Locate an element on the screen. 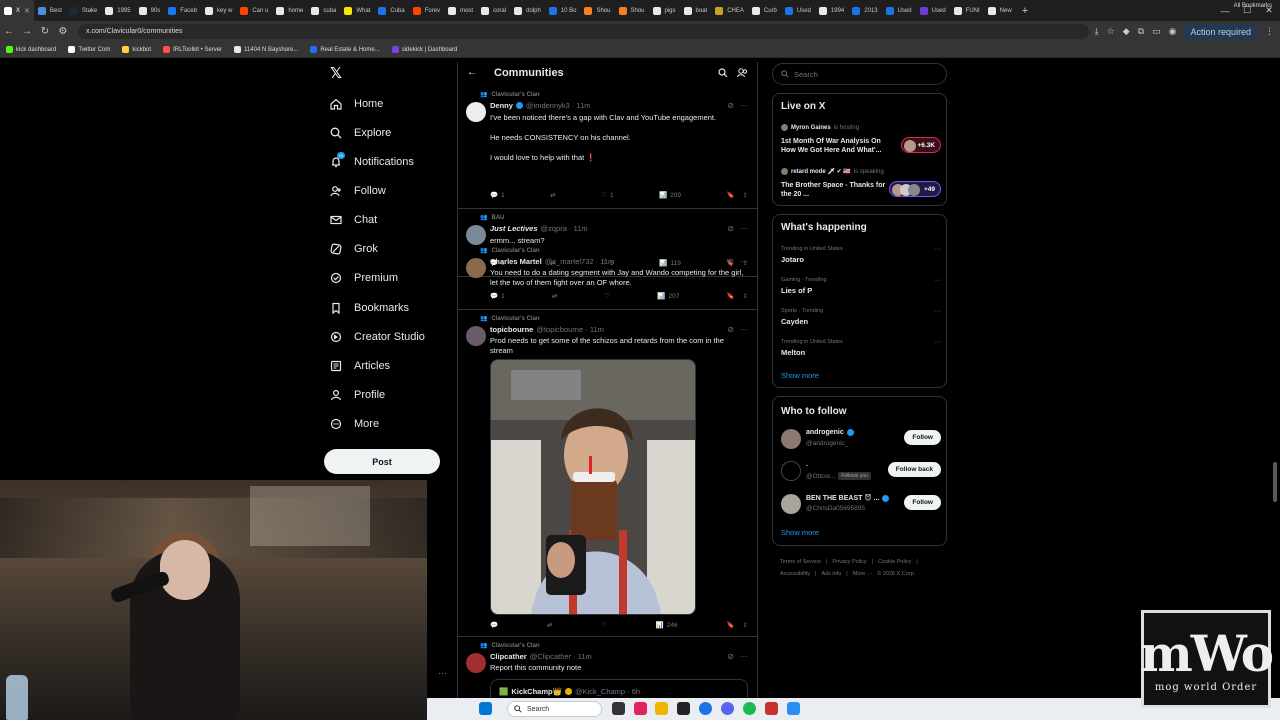 The image size is (1280, 720). author-name: Denny is located at coordinates (501, 105).